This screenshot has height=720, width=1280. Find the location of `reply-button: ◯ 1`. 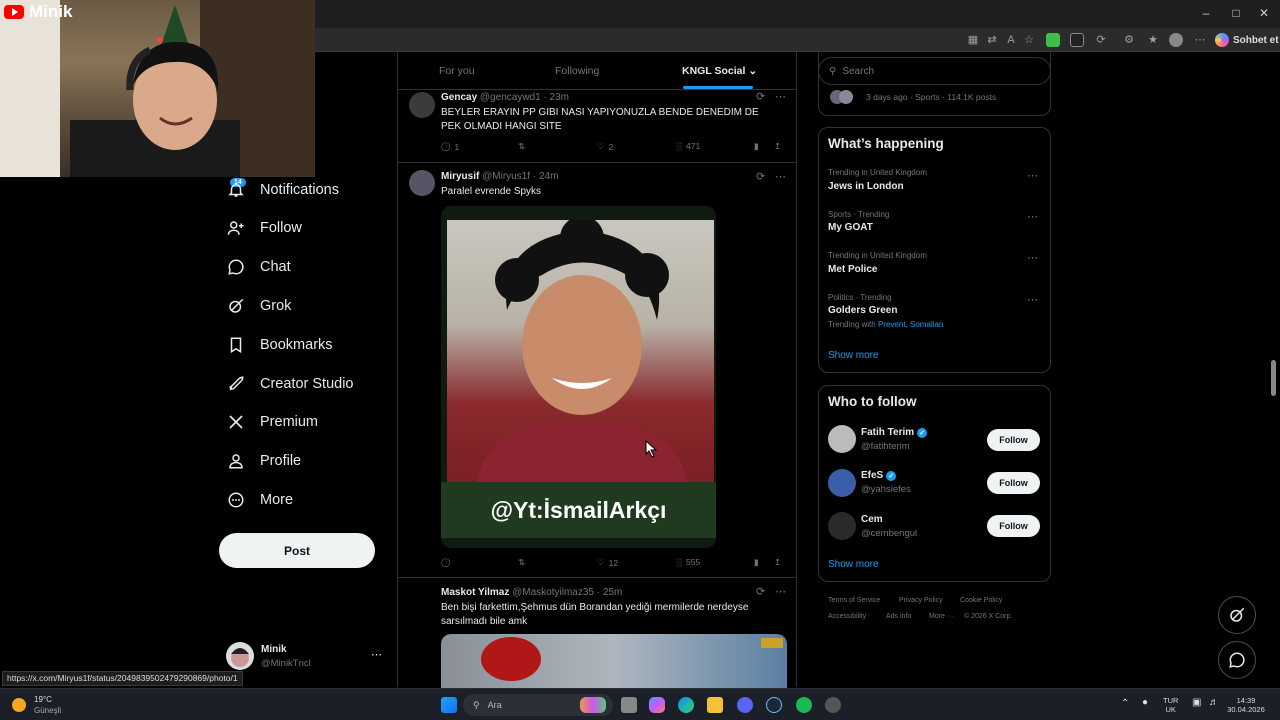

reply-button: ◯ 1 is located at coordinates (450, 146).